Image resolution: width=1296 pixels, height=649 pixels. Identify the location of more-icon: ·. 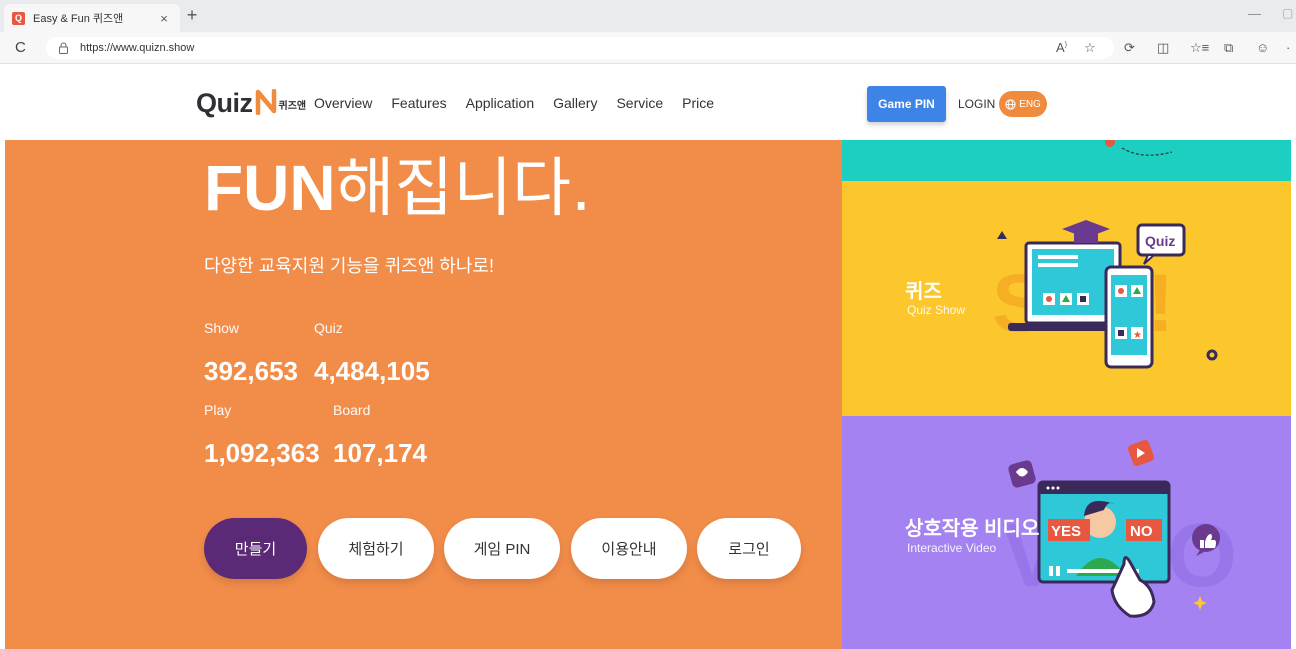
(1288, 47).